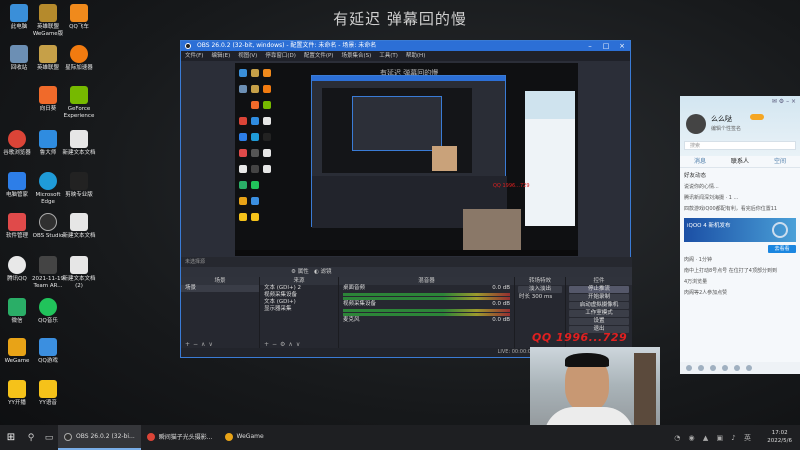  I want to click on desktop-icon: WeGame, so click(17, 351).